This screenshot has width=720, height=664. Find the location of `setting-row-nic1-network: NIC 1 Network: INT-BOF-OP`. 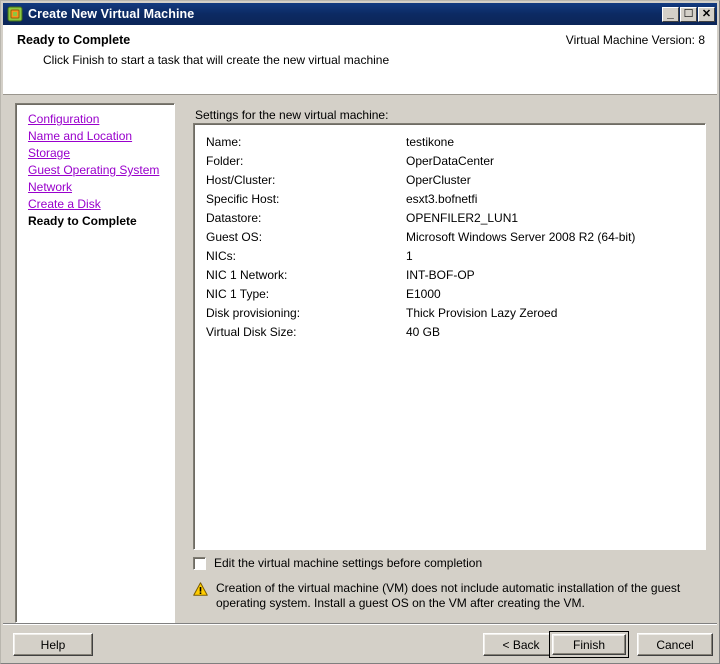

setting-row-nic1-network: NIC 1 Network: INT-BOF-OP is located at coordinates (449, 275).